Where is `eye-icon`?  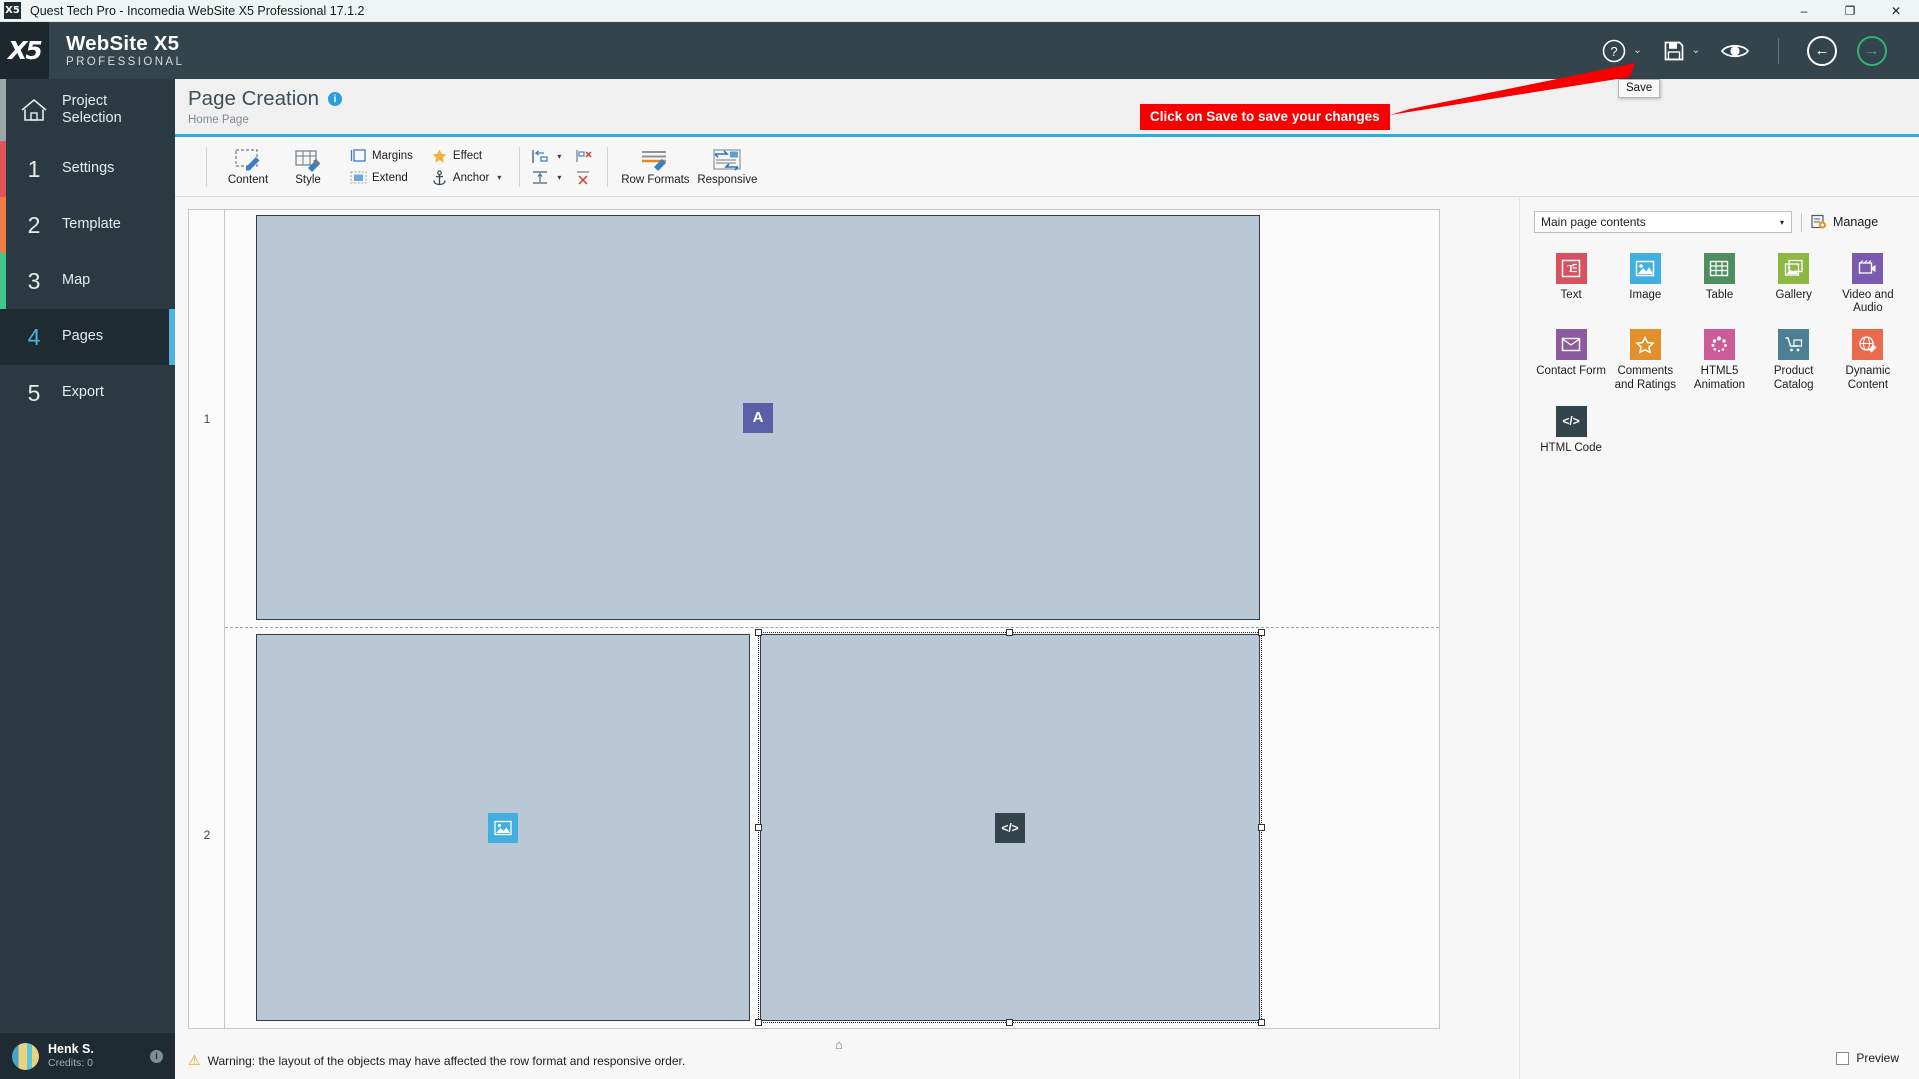
eye-icon is located at coordinates (1735, 51).